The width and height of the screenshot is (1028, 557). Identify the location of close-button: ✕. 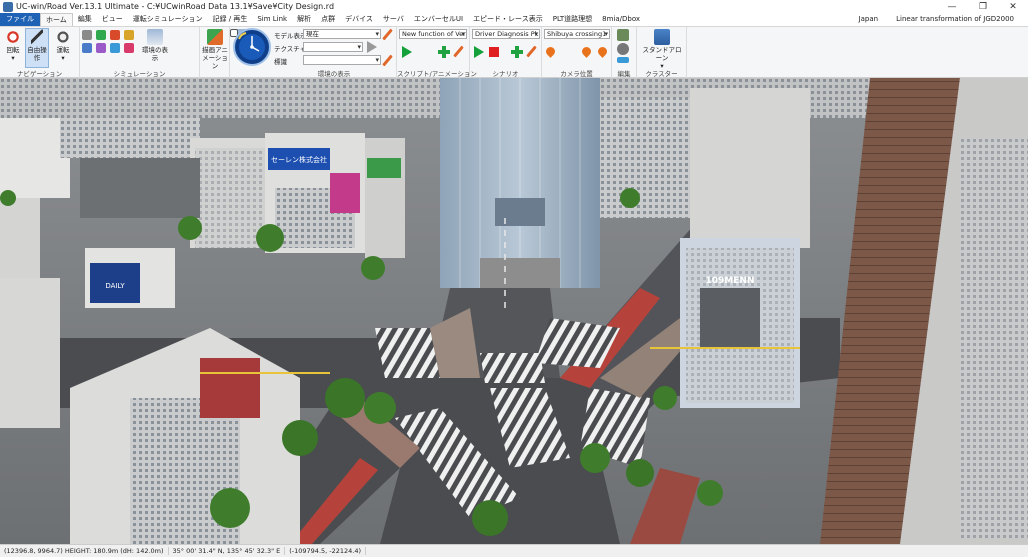
(1013, 6).